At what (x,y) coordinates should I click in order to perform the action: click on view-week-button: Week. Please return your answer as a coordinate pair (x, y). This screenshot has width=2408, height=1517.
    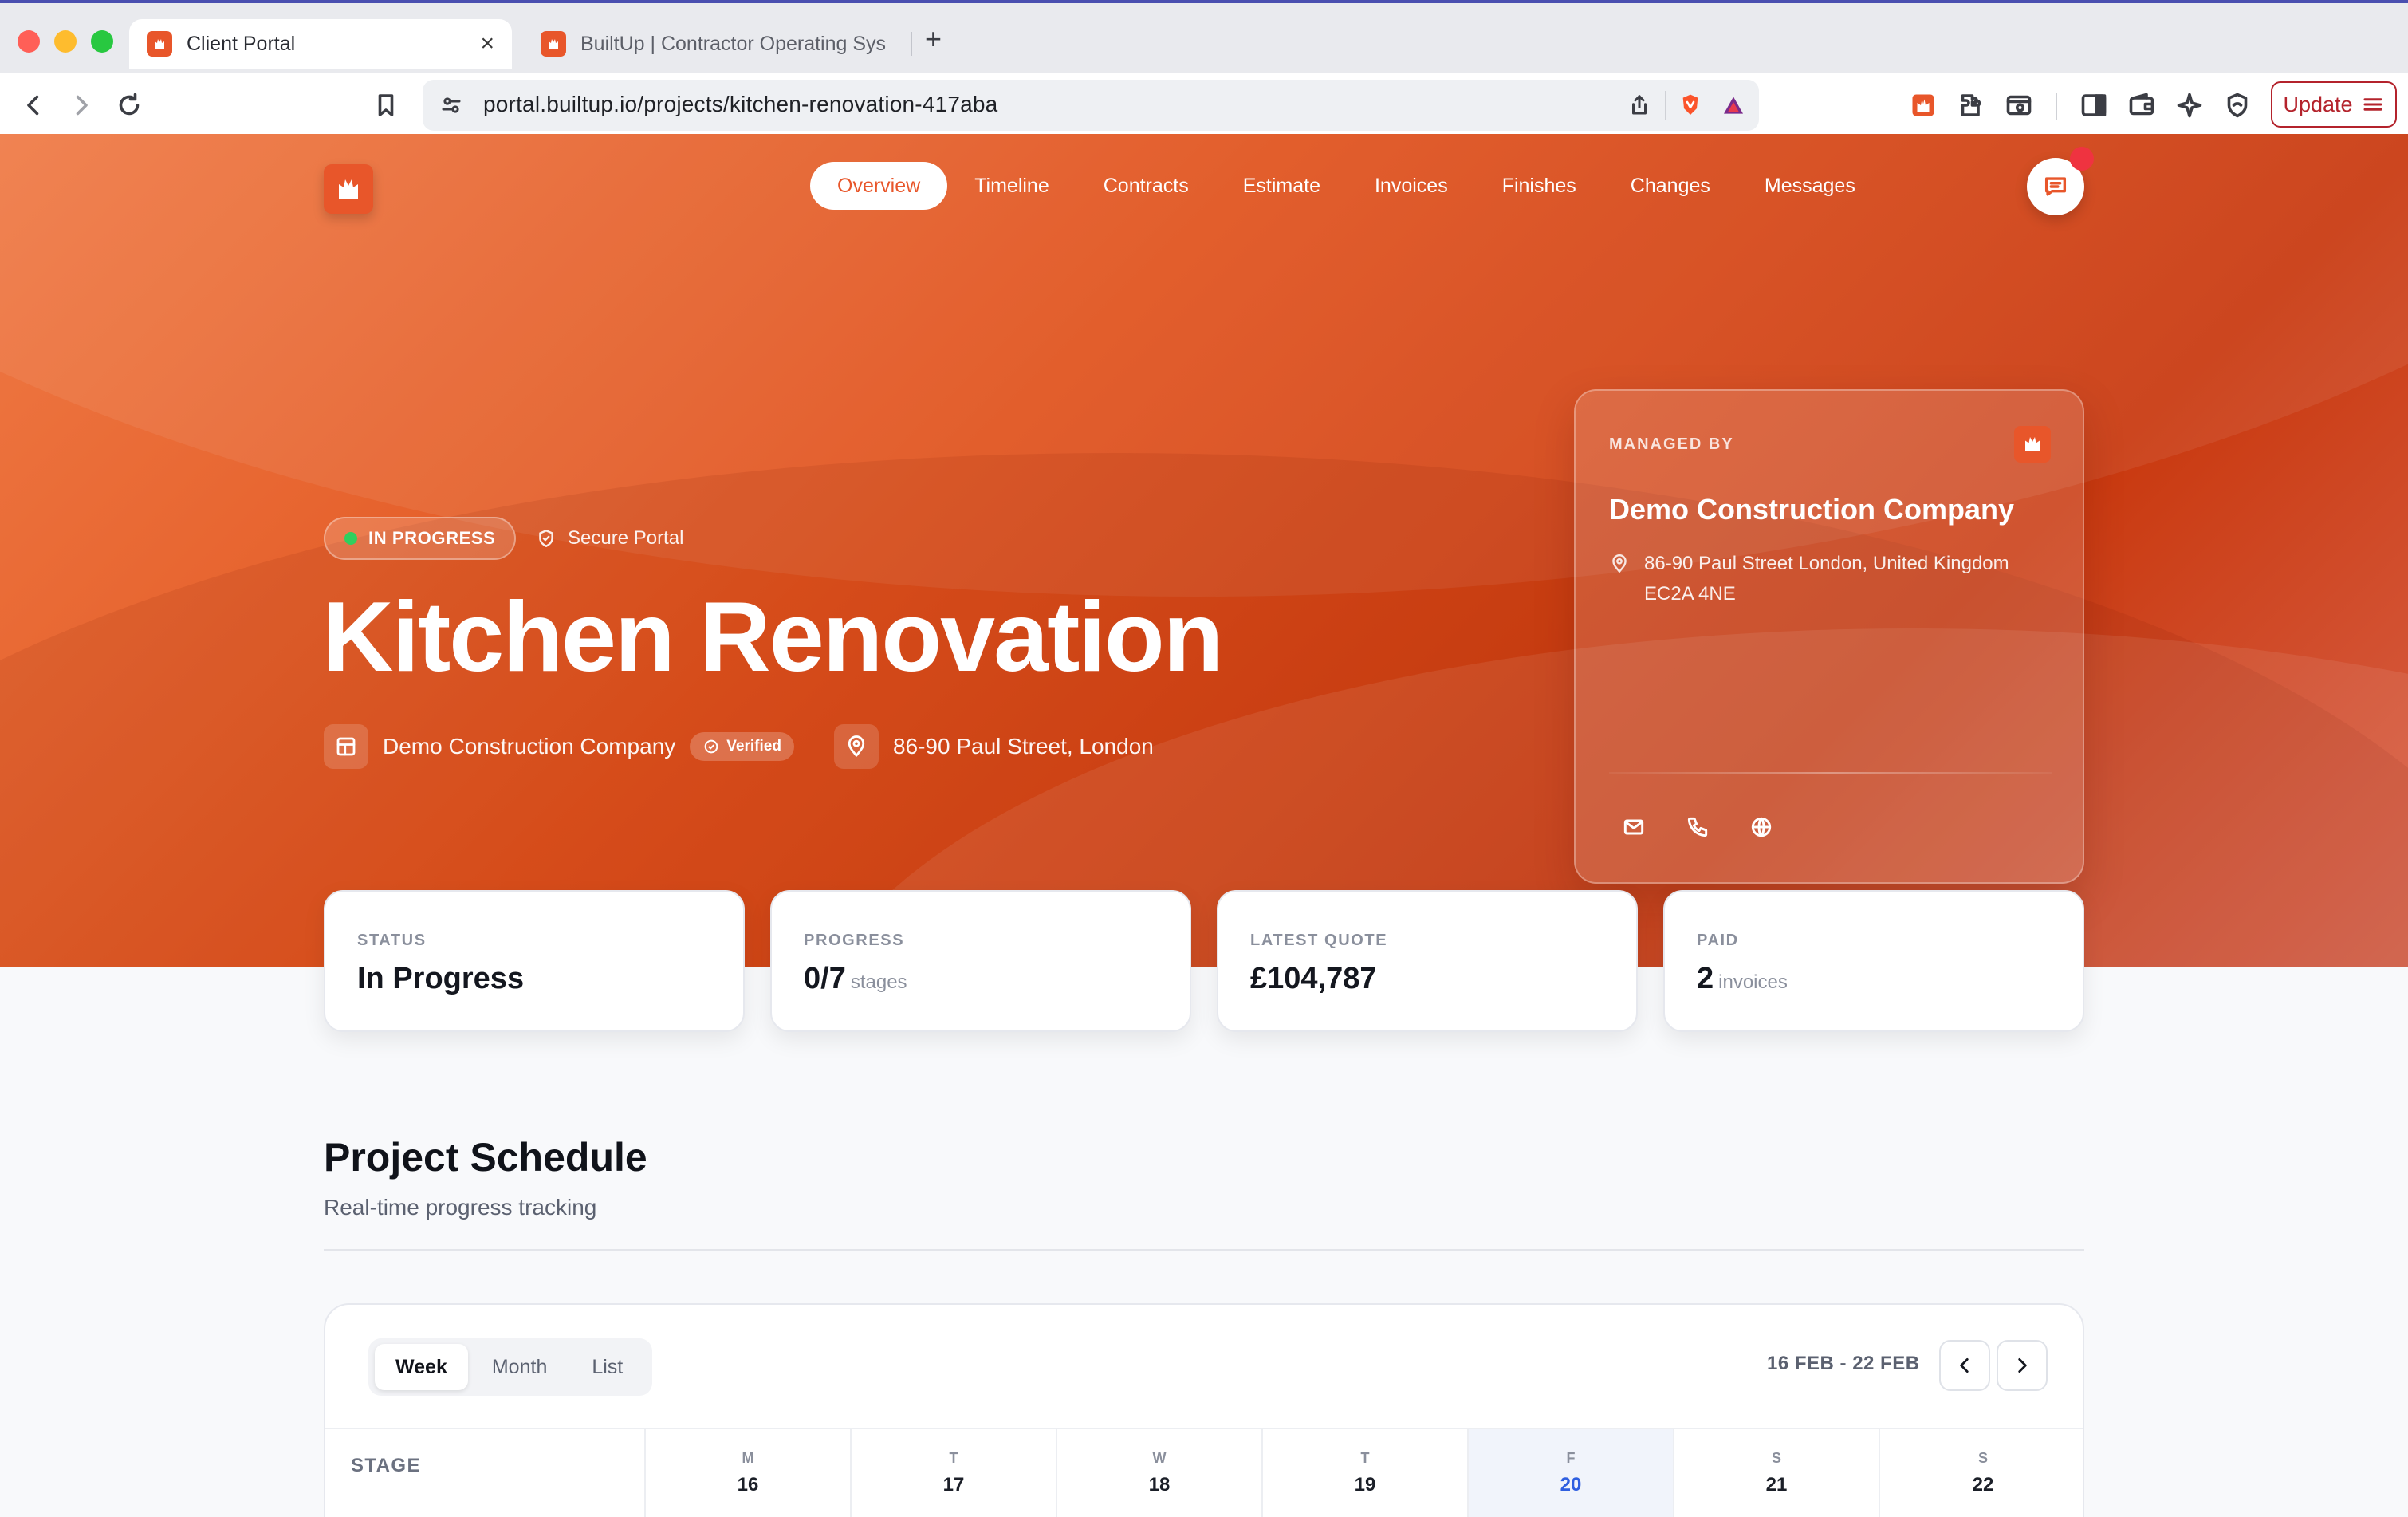
    Looking at the image, I should click on (422, 1367).